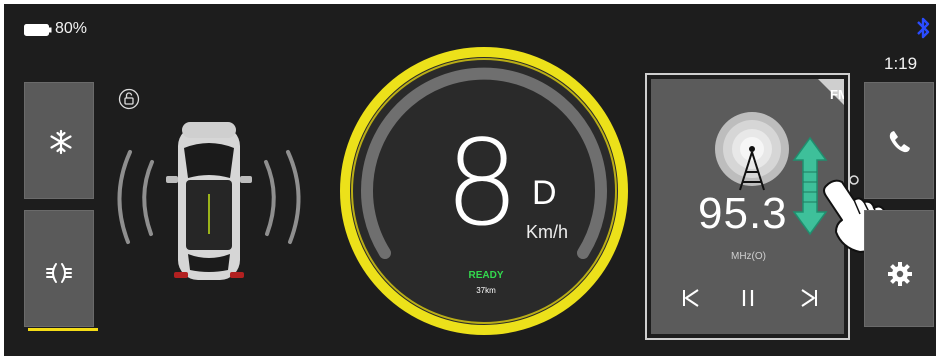  I want to click on bluetooth-icon, so click(923, 28).